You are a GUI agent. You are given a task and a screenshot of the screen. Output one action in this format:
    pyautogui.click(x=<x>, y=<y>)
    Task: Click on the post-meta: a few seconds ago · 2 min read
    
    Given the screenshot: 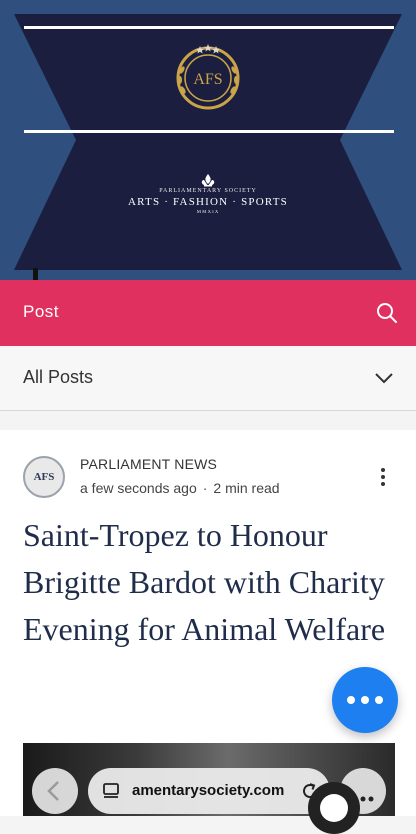 What is the action you would take?
    pyautogui.click(x=180, y=488)
    